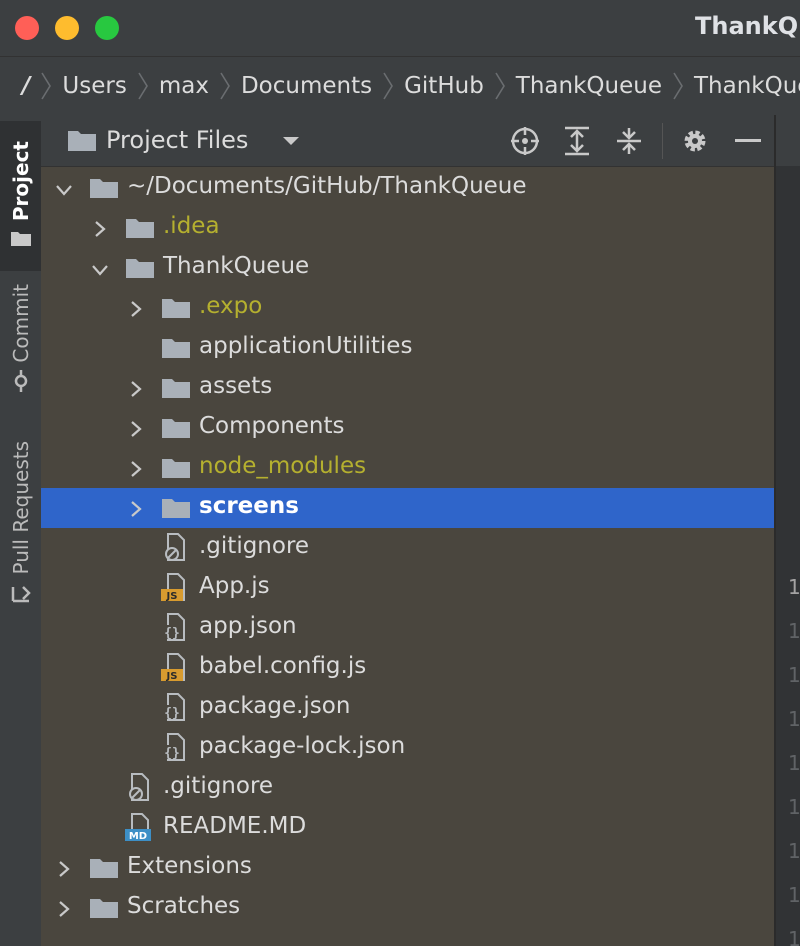  I want to click on editor-tab-bar, so click(788, 140).